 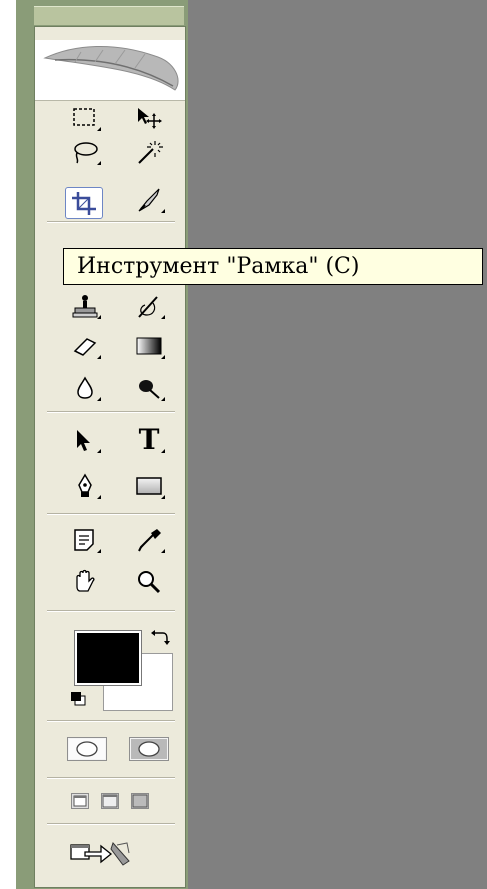 What do you see at coordinates (160, 637) in the screenshot?
I see `swap-colors-icon` at bounding box center [160, 637].